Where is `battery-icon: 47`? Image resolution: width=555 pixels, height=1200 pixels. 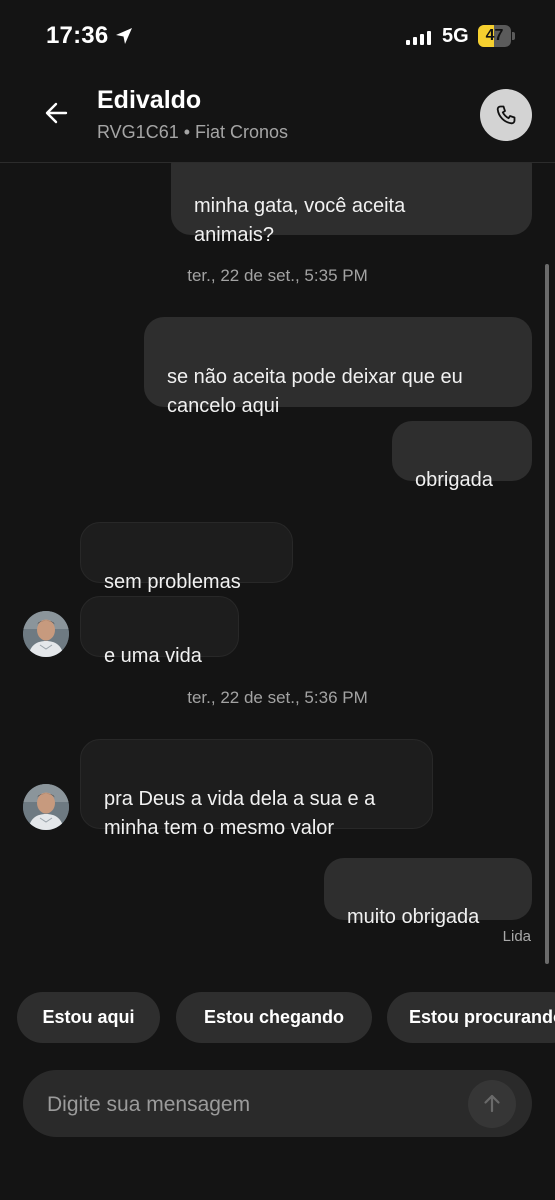 battery-icon: 47 is located at coordinates (497, 36).